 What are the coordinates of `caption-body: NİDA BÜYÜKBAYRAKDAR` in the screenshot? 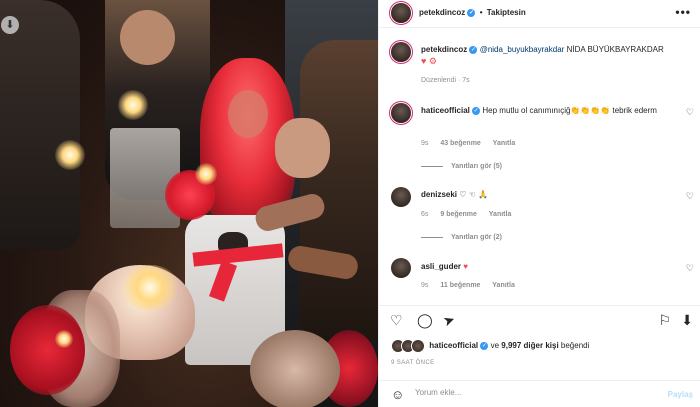 It's located at (615, 49).